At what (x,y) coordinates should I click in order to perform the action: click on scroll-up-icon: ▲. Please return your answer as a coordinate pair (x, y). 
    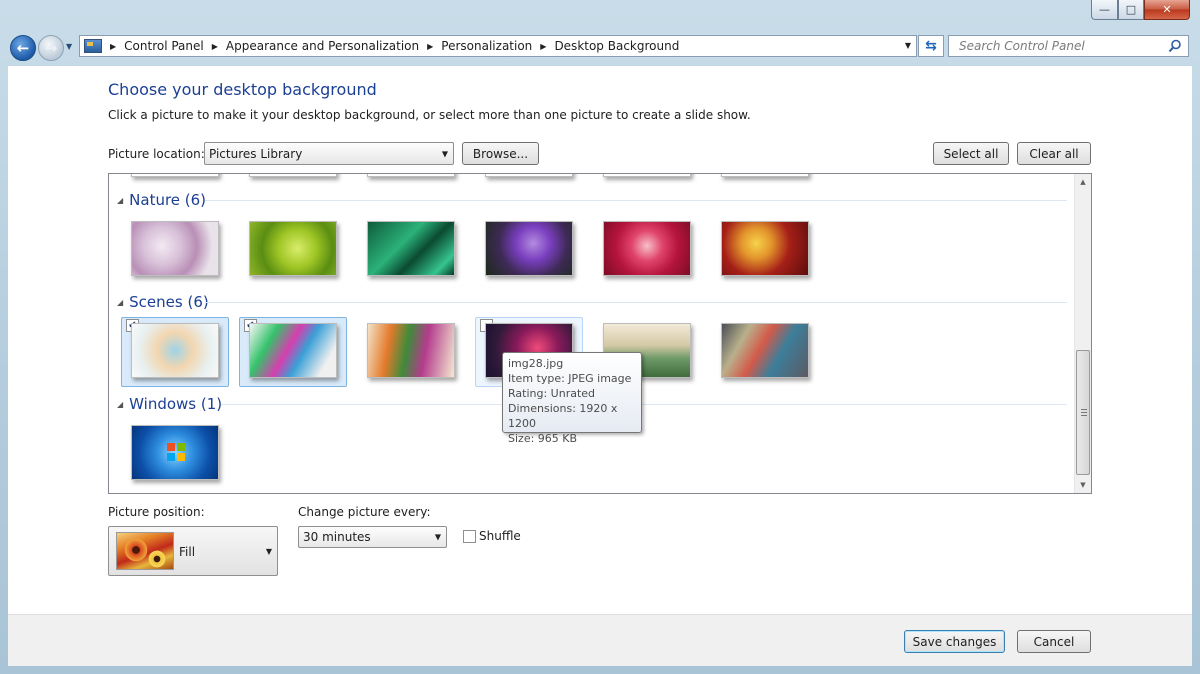
    Looking at the image, I should click on (1083, 182).